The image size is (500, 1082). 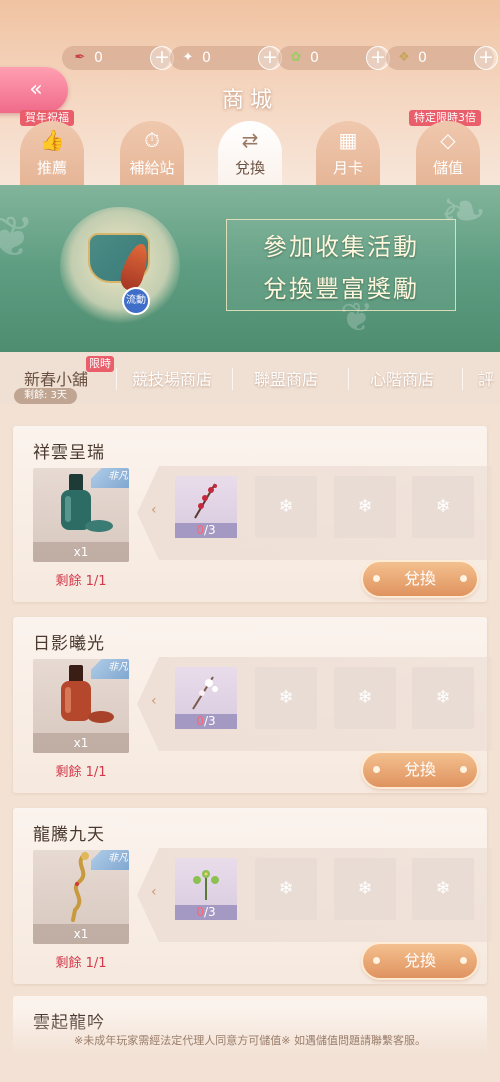 I want to click on currency-star: ✦ 0 +, so click(x=226, y=58).